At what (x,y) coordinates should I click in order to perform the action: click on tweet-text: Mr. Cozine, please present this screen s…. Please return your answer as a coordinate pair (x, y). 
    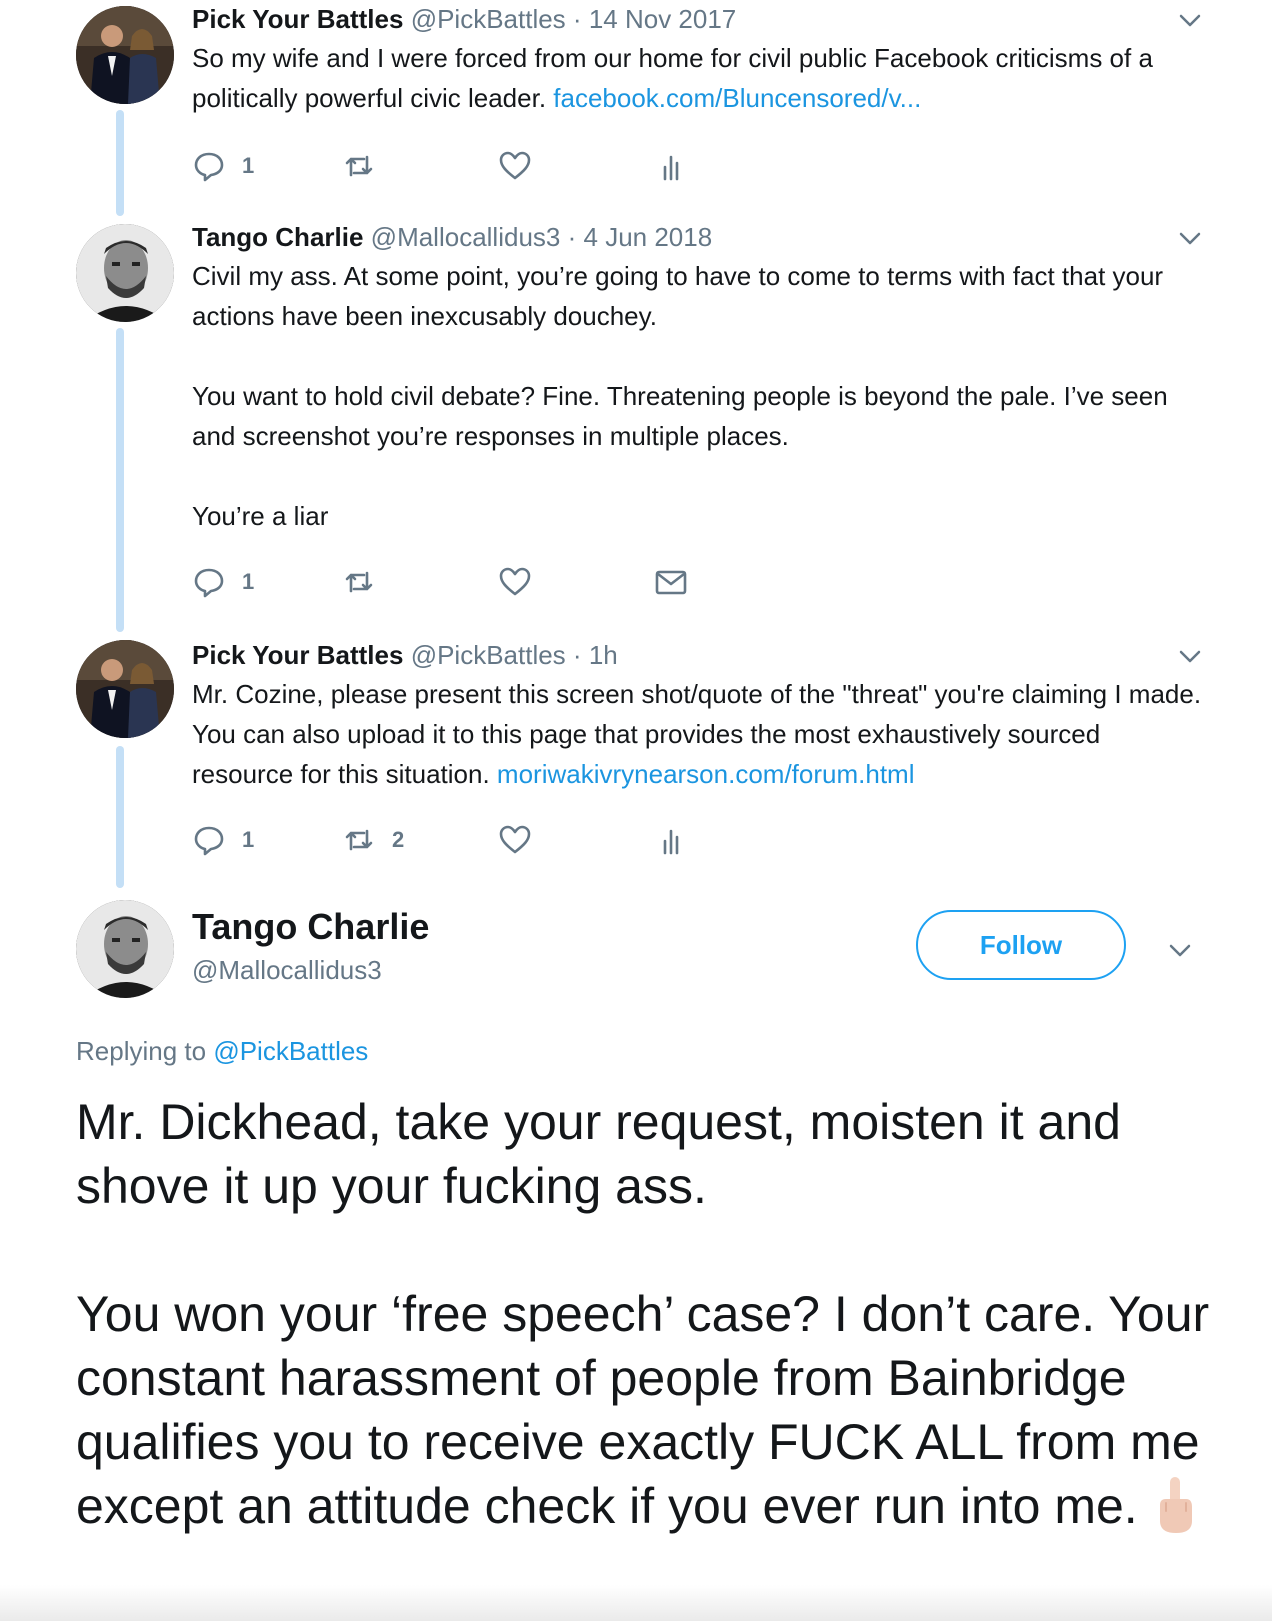
    Looking at the image, I should click on (697, 734).